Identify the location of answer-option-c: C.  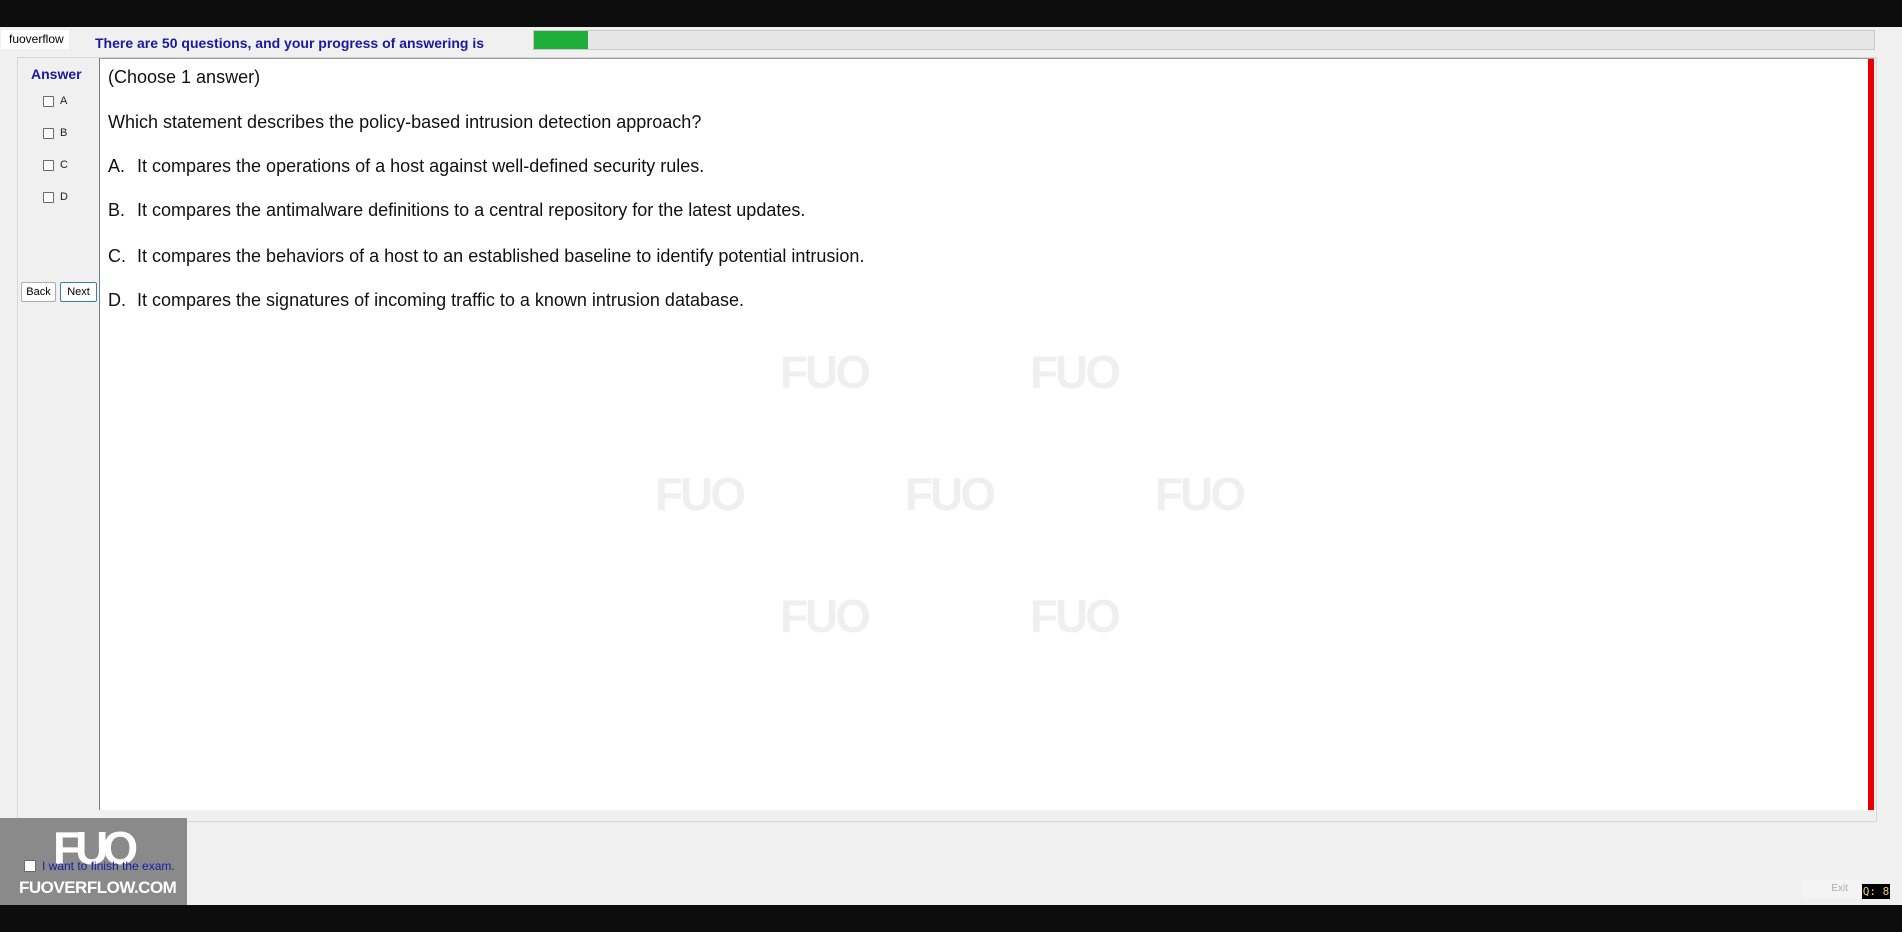
(55, 165).